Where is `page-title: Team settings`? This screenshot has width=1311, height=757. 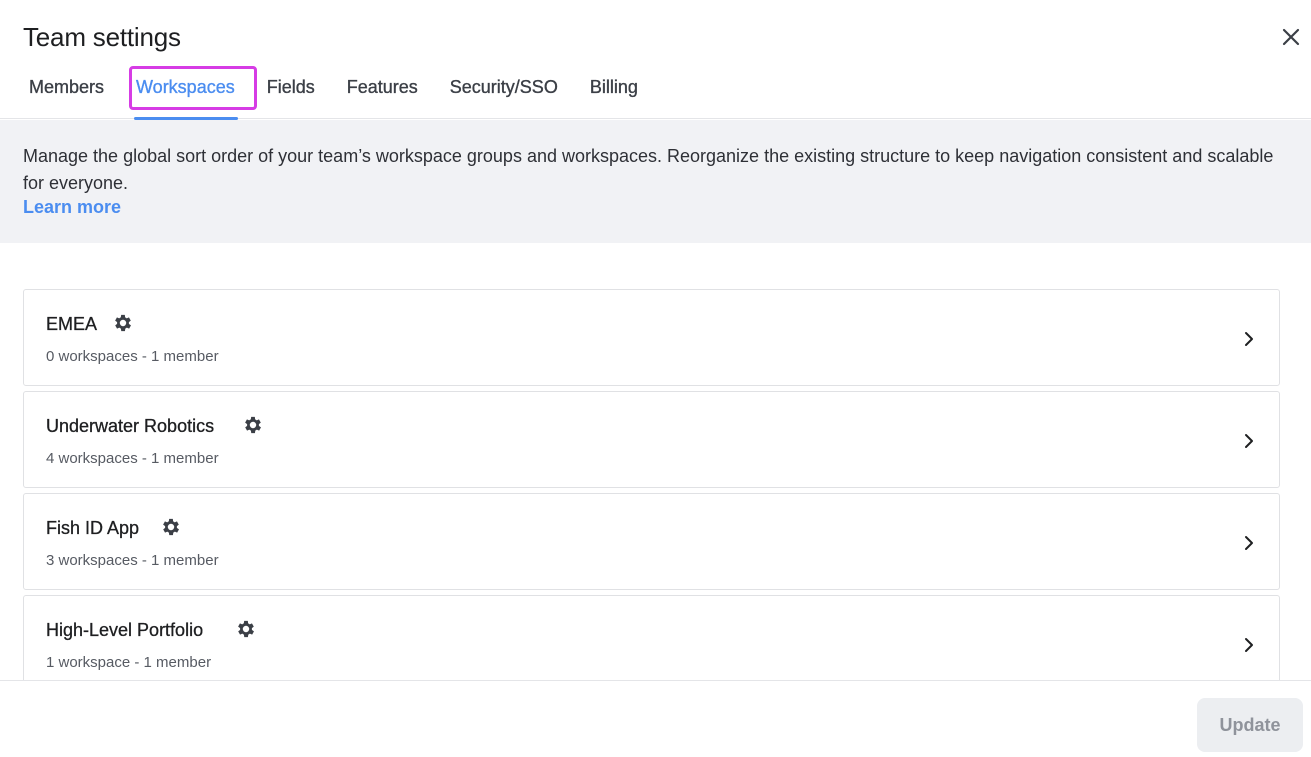
page-title: Team settings is located at coordinates (102, 37).